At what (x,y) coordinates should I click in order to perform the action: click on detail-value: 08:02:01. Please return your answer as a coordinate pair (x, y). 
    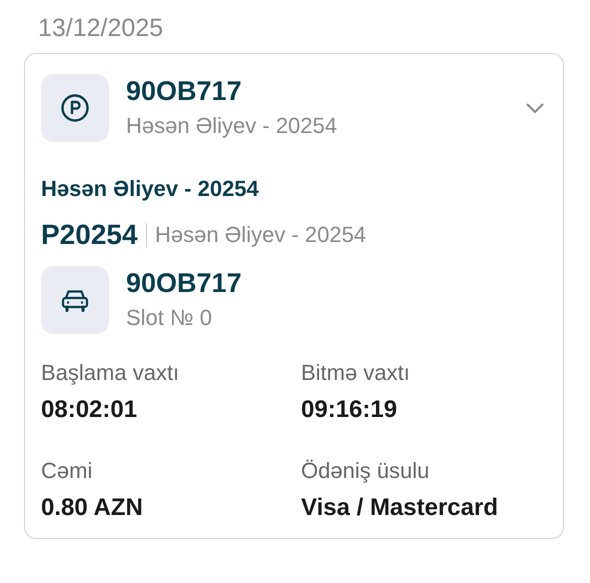
    Looking at the image, I should click on (89, 410).